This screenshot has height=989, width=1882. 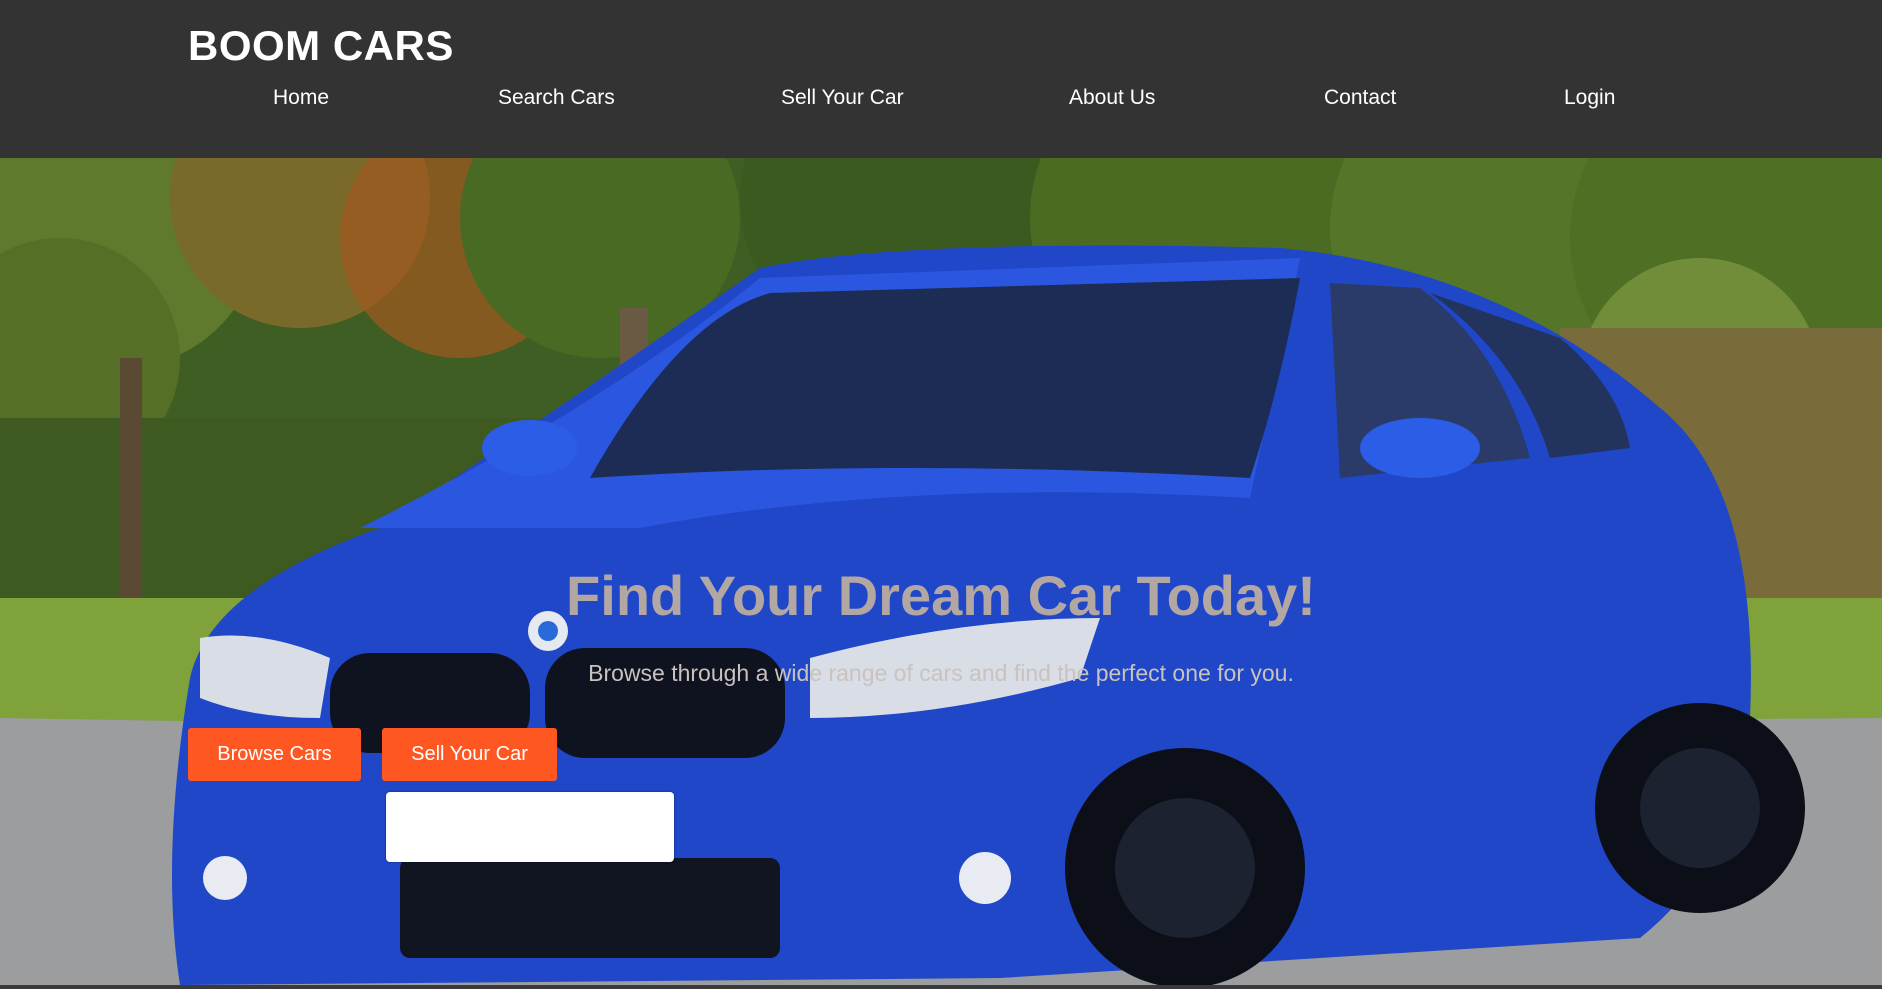 What do you see at coordinates (301, 98) in the screenshot?
I see `nav-home-link: Home` at bounding box center [301, 98].